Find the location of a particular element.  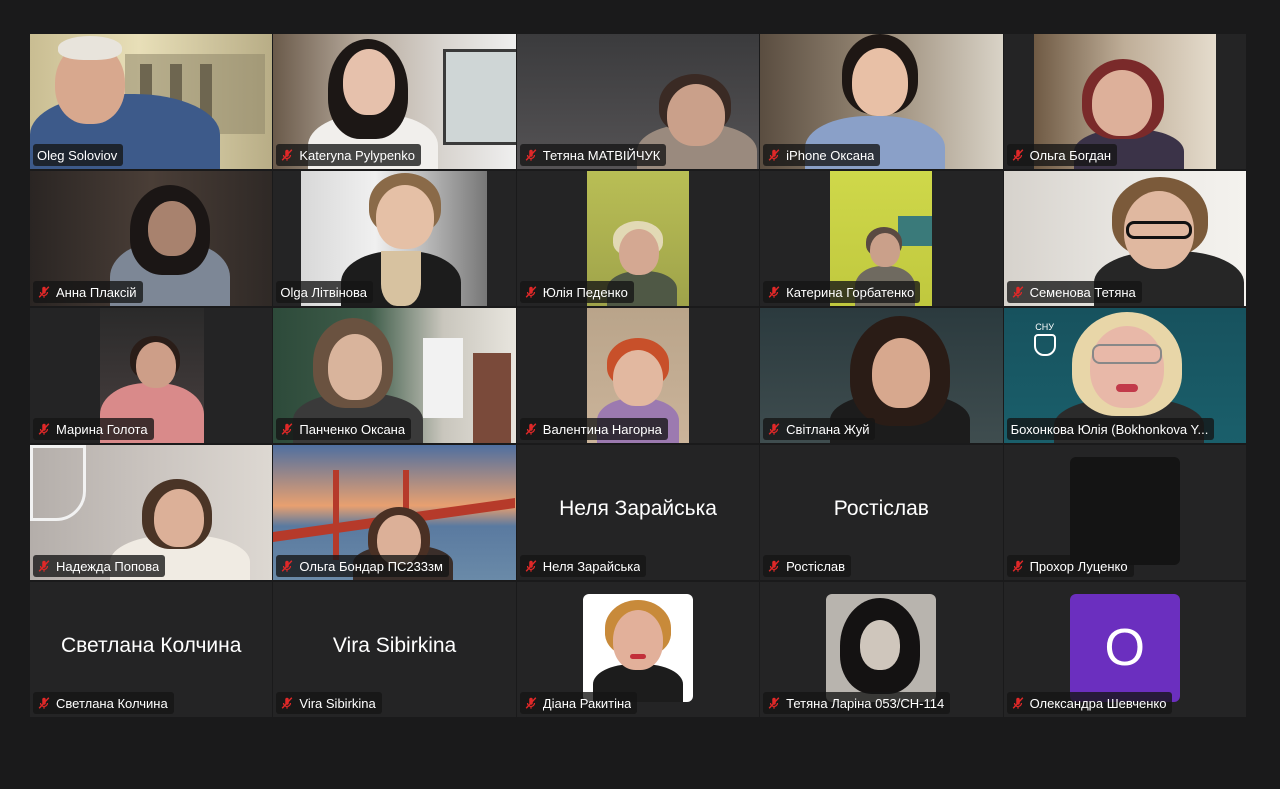

participant-name: Тетяна МАТВІЙЧУК is located at coordinates (601, 155).